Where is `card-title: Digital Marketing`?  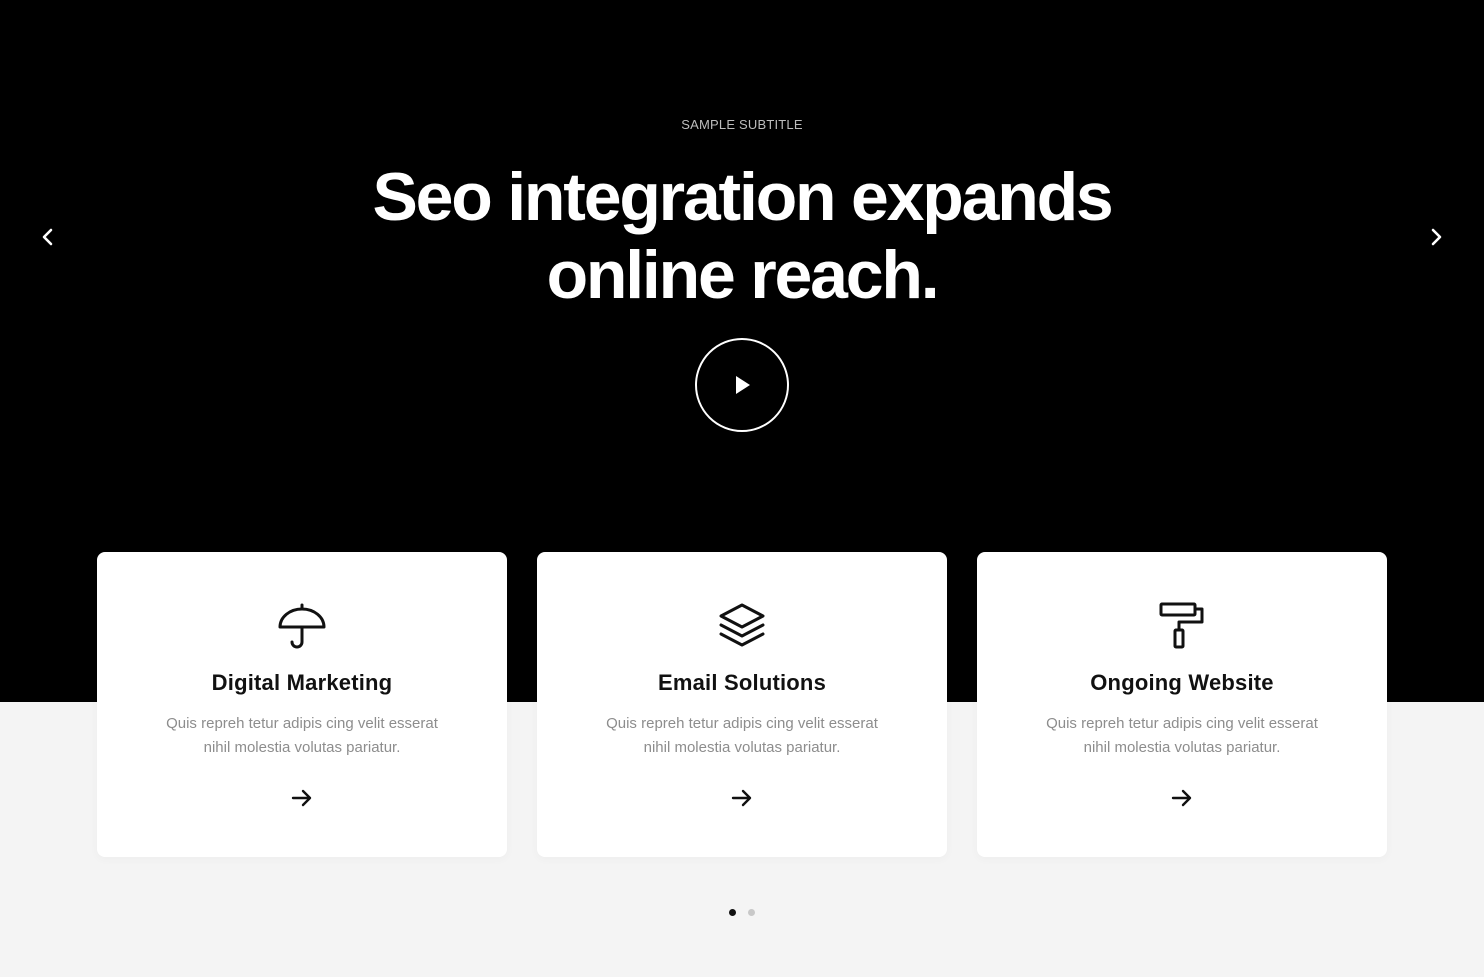 card-title: Digital Marketing is located at coordinates (302, 682).